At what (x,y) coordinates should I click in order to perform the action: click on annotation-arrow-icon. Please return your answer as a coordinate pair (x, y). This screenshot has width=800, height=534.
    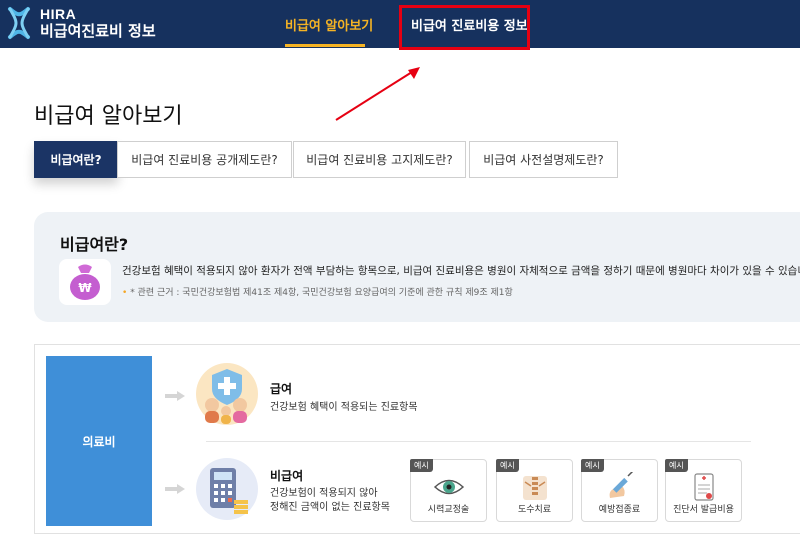
    Looking at the image, I should click on (377, 94).